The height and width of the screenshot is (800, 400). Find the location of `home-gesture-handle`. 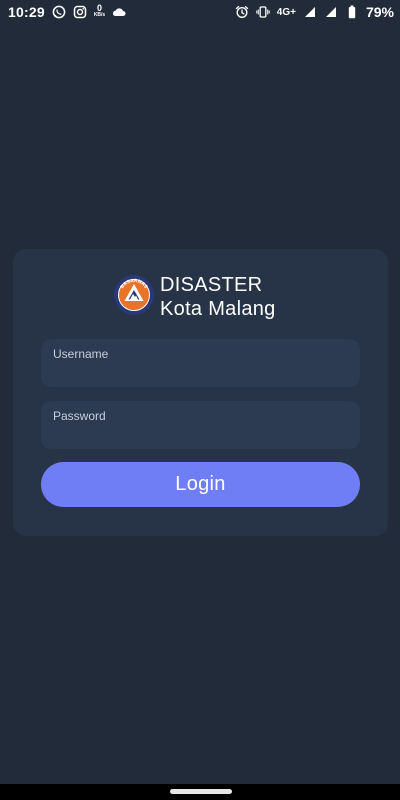

home-gesture-handle is located at coordinates (201, 791).